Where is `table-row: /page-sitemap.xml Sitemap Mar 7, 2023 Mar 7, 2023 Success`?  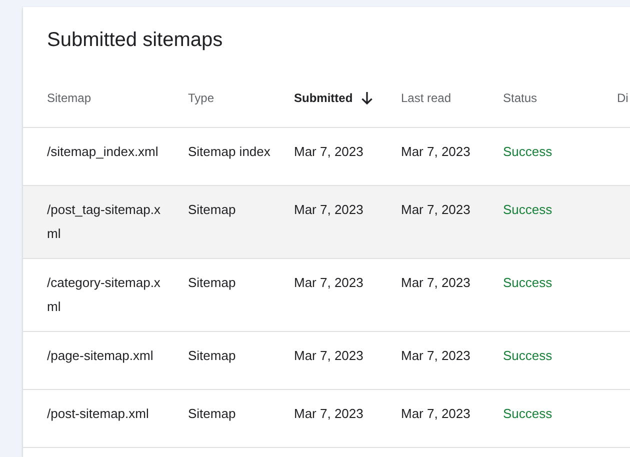 table-row: /page-sitemap.xml Sitemap Mar 7, 2023 Mar 7, 2023 Success is located at coordinates (326, 361).